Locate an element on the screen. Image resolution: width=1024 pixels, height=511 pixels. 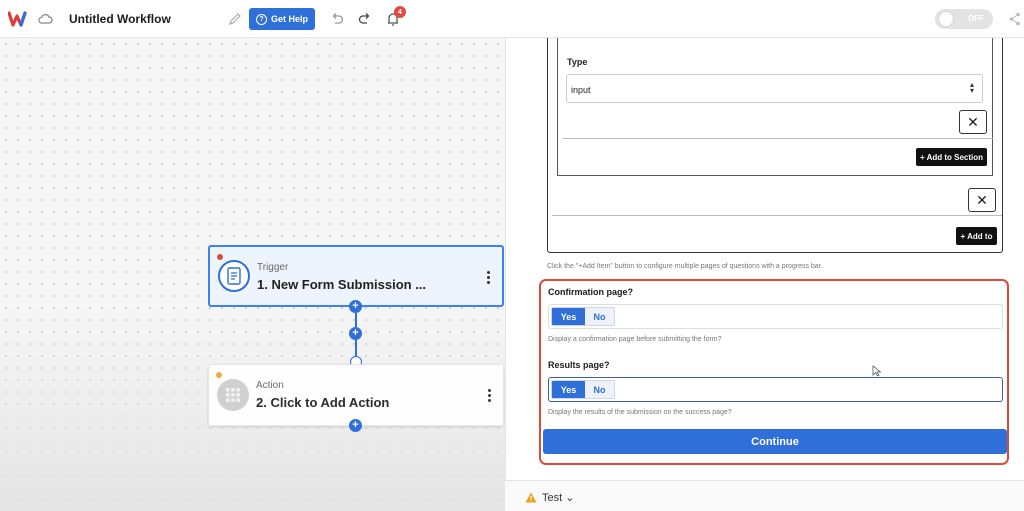
type-value: input is located at coordinates (581, 90).